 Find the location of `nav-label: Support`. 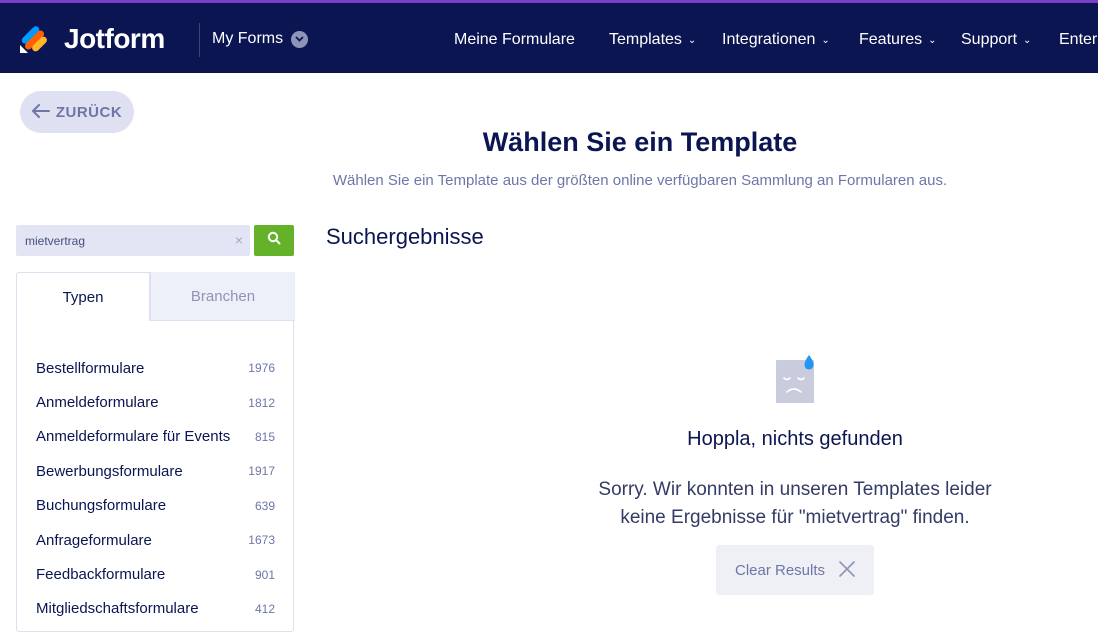

nav-label: Support is located at coordinates (989, 39).